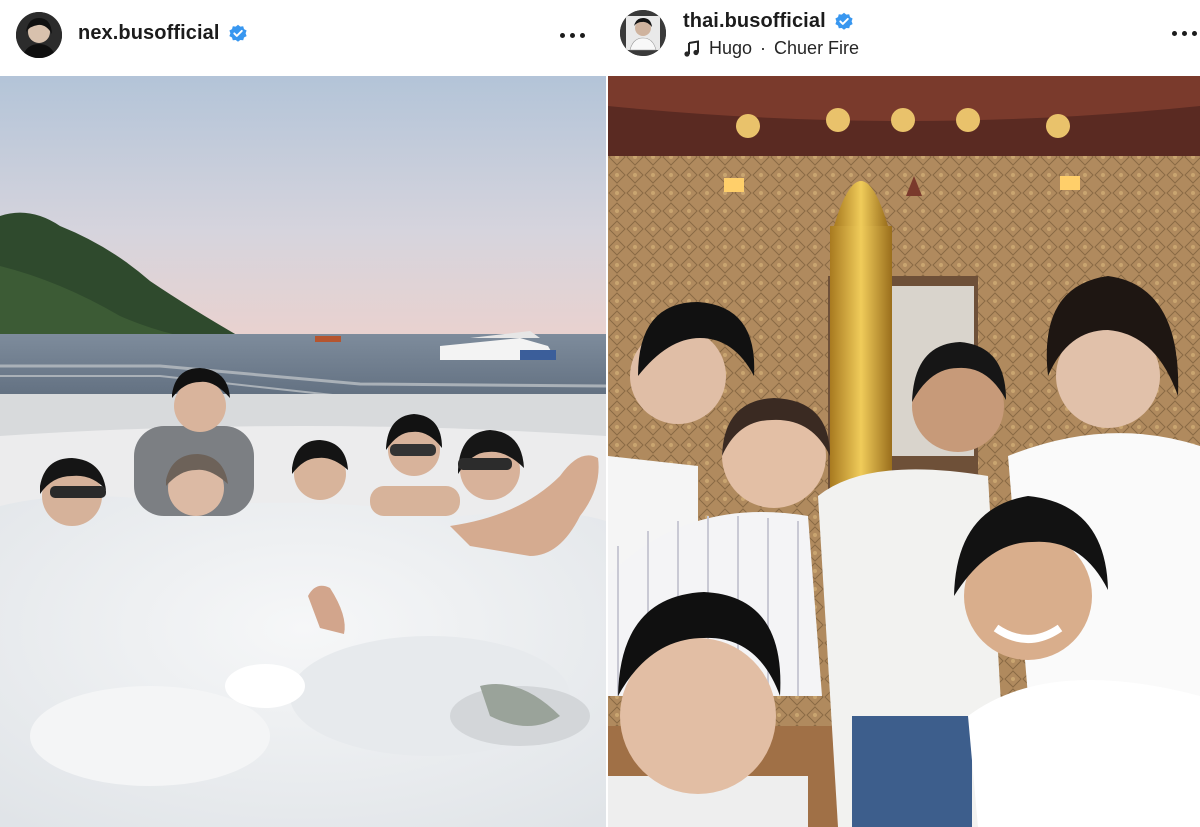 This screenshot has height=827, width=1200. What do you see at coordinates (904, 38) in the screenshot?
I see `post-header: thai.busofficial Hugo · Chuer Fire` at bounding box center [904, 38].